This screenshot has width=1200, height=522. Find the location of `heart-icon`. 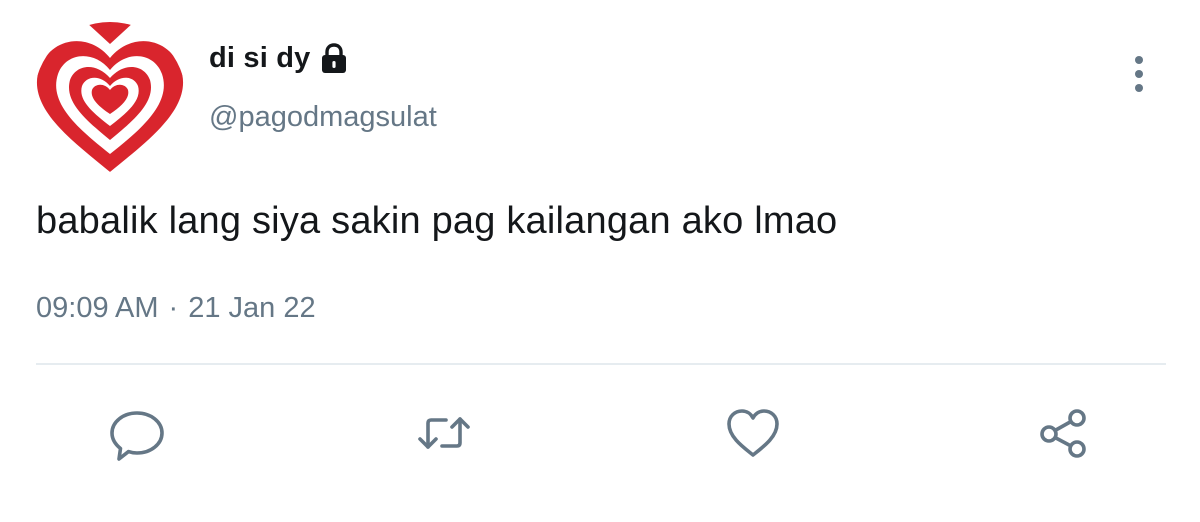

heart-icon is located at coordinates (753, 433).